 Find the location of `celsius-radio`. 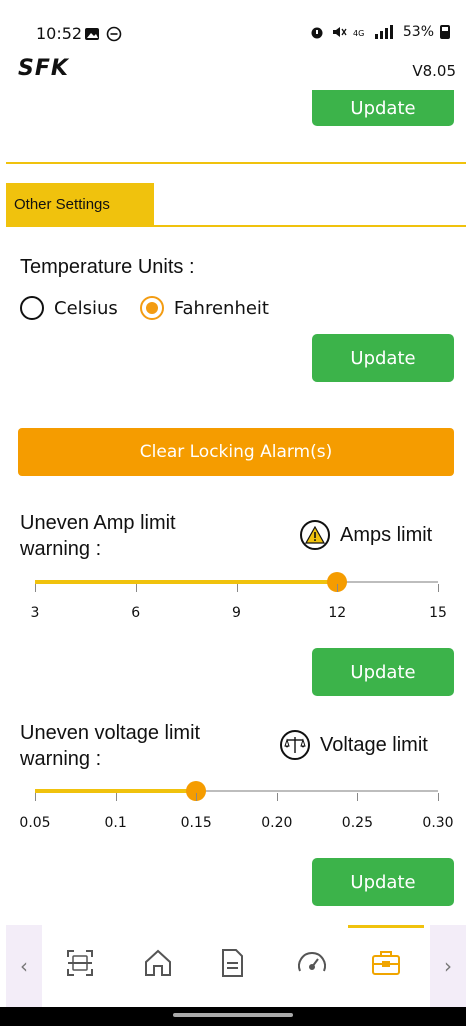

celsius-radio is located at coordinates (32, 308).